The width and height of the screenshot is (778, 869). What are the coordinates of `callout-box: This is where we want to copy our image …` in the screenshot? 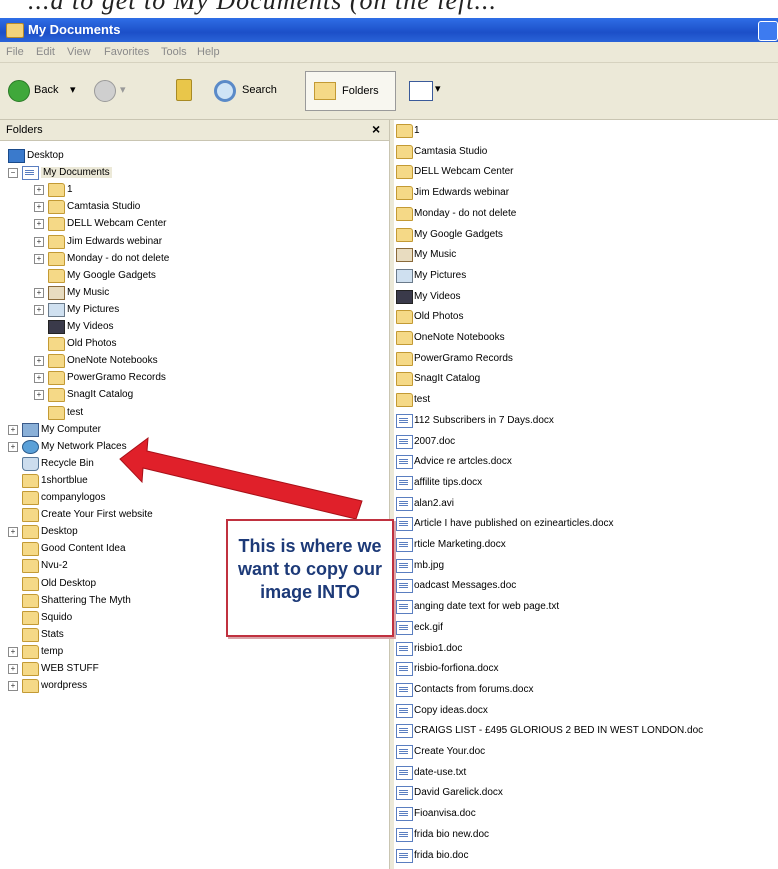 It's located at (310, 578).